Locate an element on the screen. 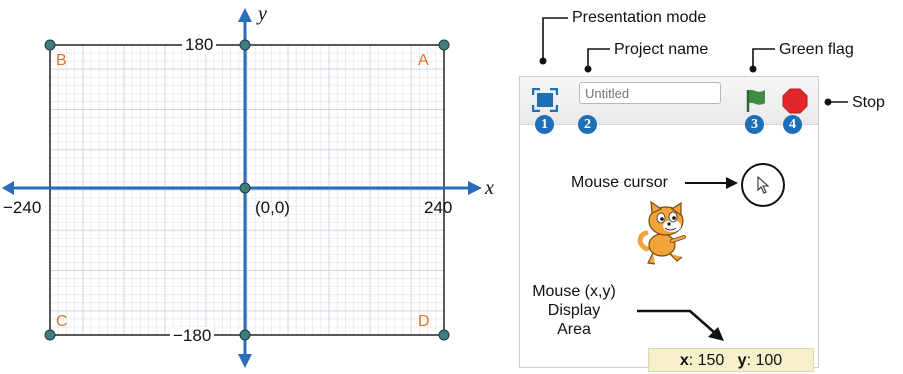  mouse-display-callout: Mouse (x,y) Display Area is located at coordinates (574, 310).